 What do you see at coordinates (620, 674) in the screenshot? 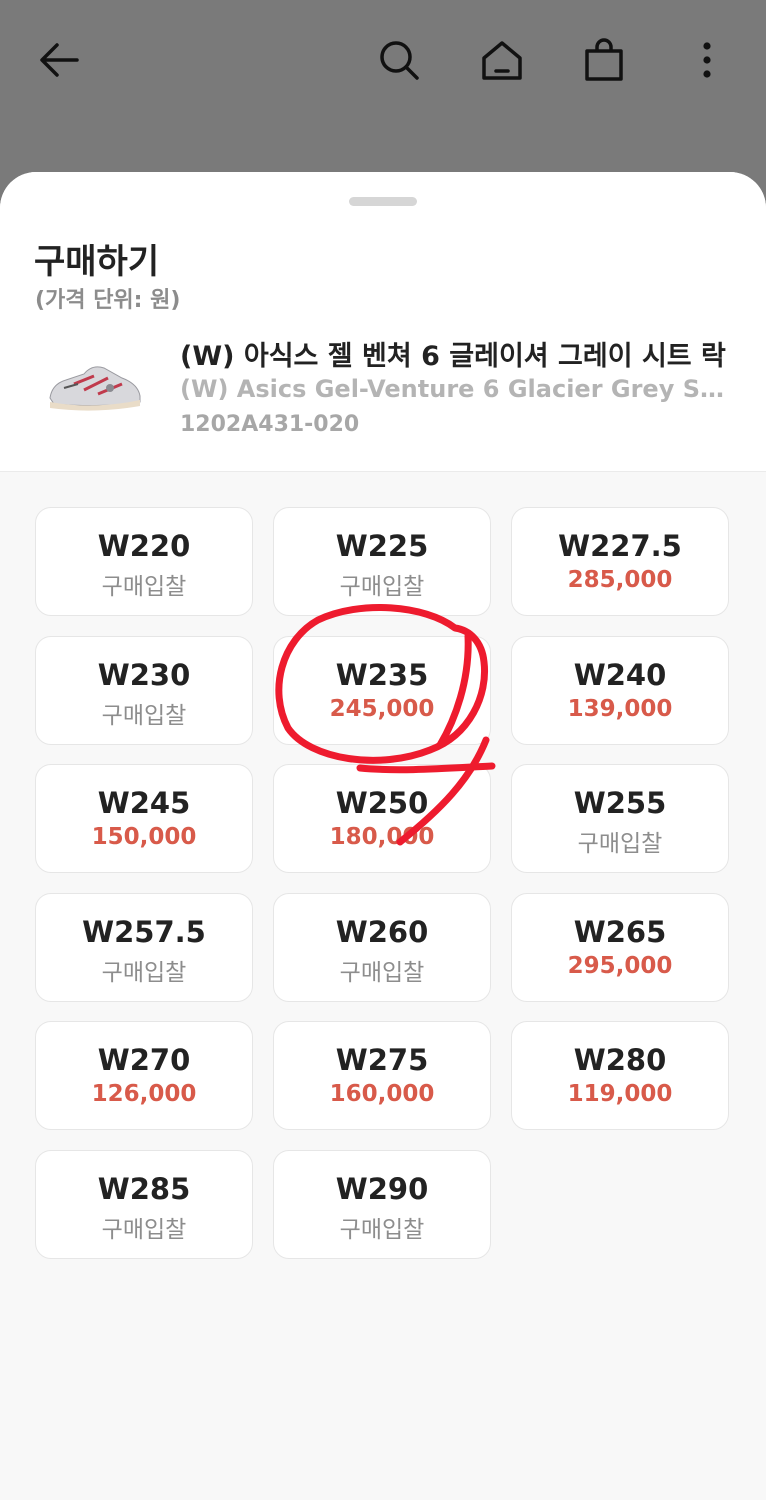
I see `size-label: W240` at bounding box center [620, 674].